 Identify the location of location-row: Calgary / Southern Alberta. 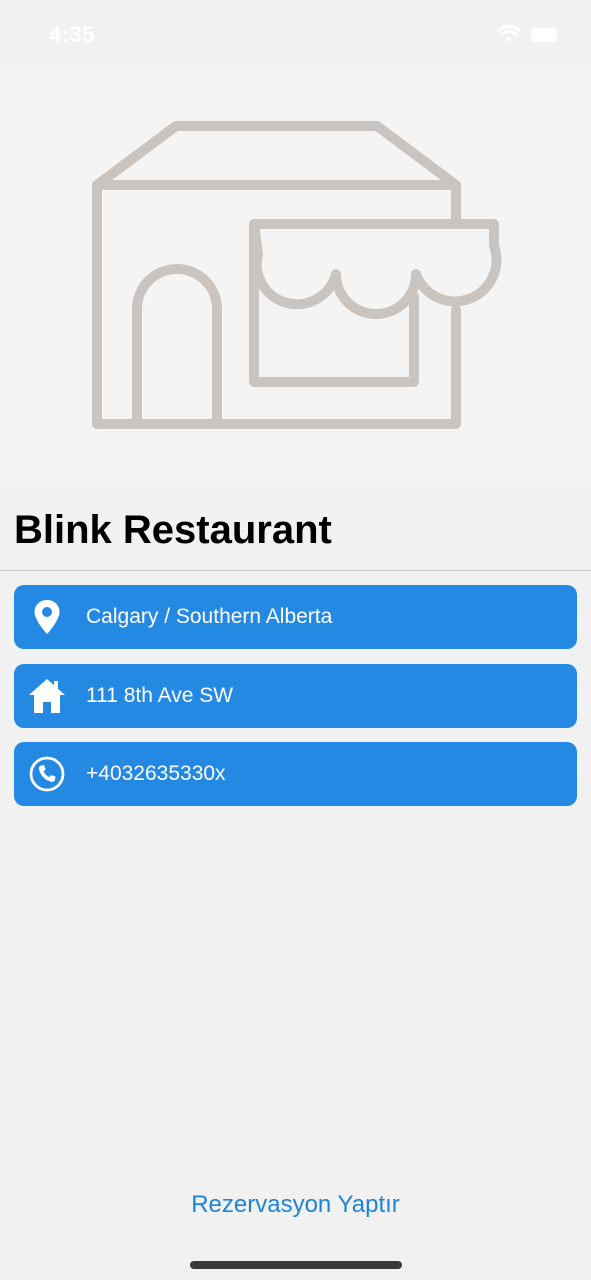
(295, 617).